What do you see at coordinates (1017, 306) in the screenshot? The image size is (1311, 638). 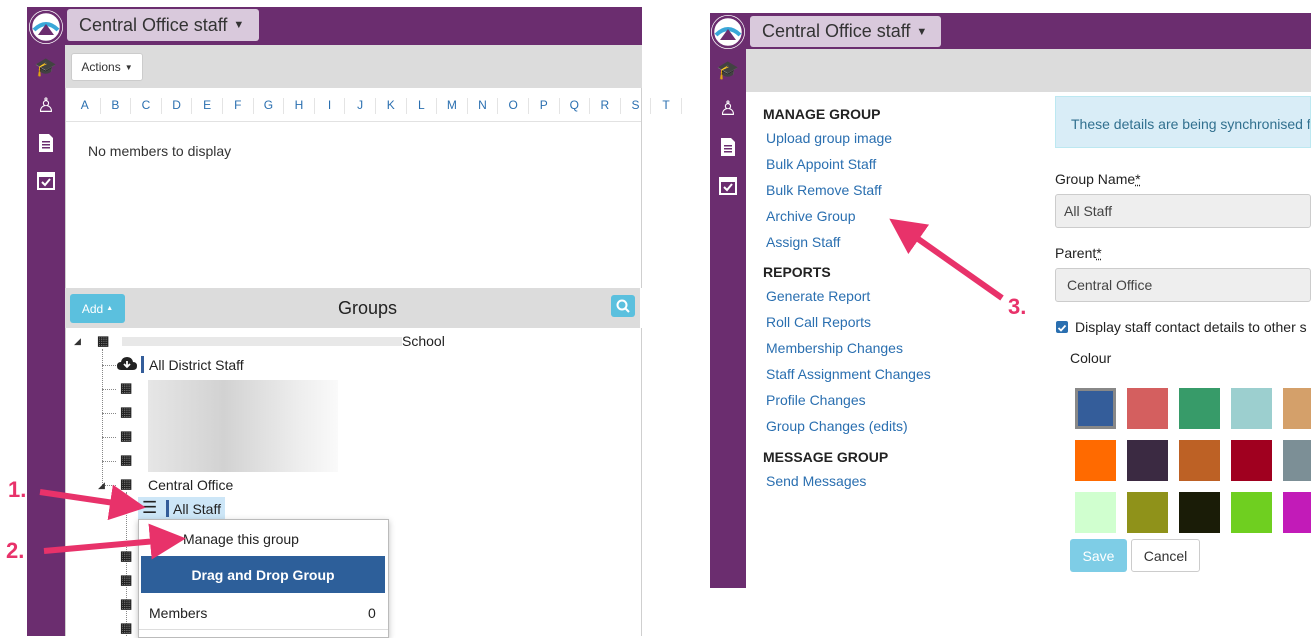 I see `annotation-step-3: 3.` at bounding box center [1017, 306].